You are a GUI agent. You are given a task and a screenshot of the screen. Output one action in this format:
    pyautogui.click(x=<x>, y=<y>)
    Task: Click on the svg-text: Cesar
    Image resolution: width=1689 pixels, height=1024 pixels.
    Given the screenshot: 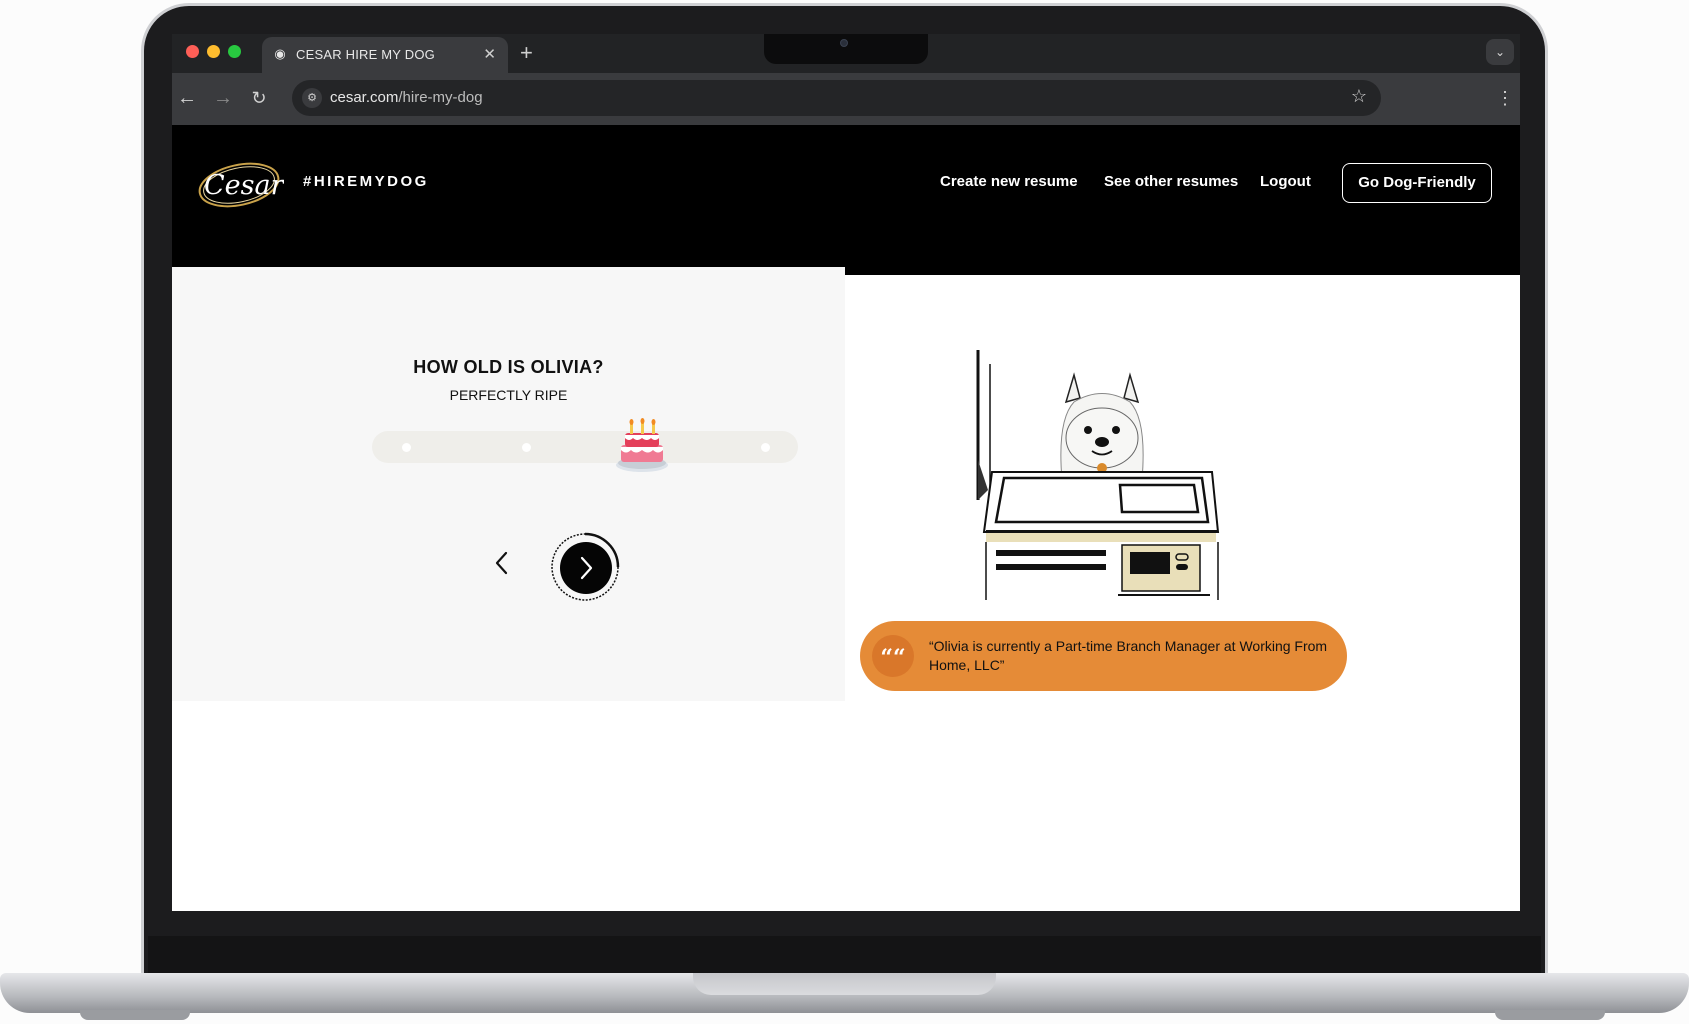 What is the action you would take?
    pyautogui.click(x=244, y=185)
    